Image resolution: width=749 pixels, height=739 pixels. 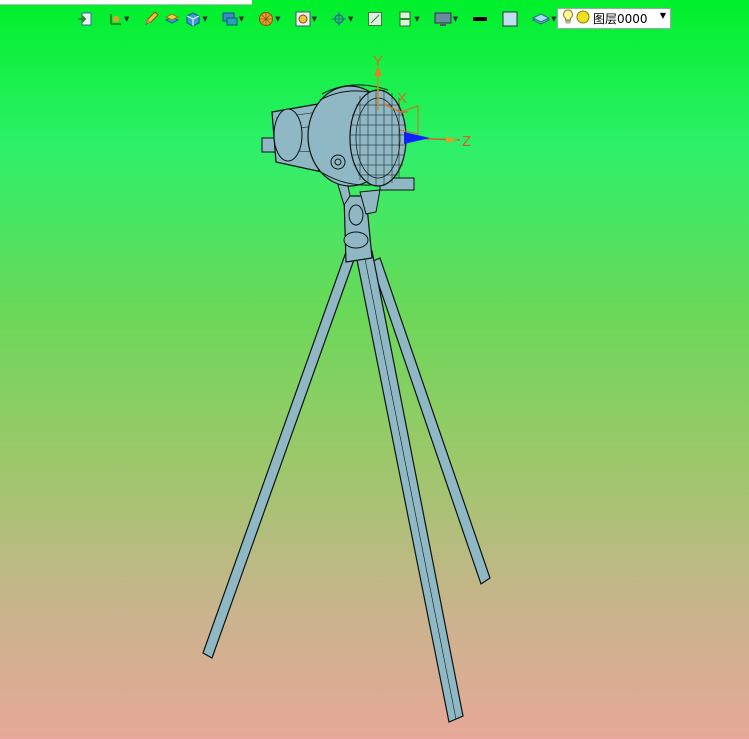 What do you see at coordinates (402, 98) in the screenshot?
I see `axis-x-label: X` at bounding box center [402, 98].